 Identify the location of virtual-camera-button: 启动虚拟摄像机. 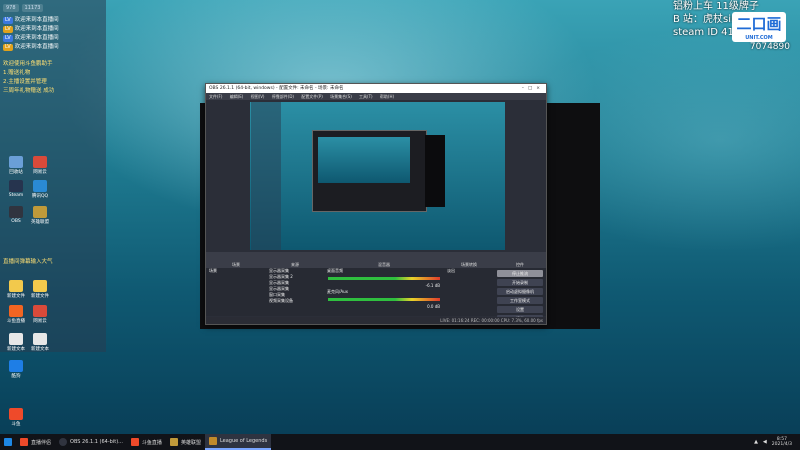
(520, 291).